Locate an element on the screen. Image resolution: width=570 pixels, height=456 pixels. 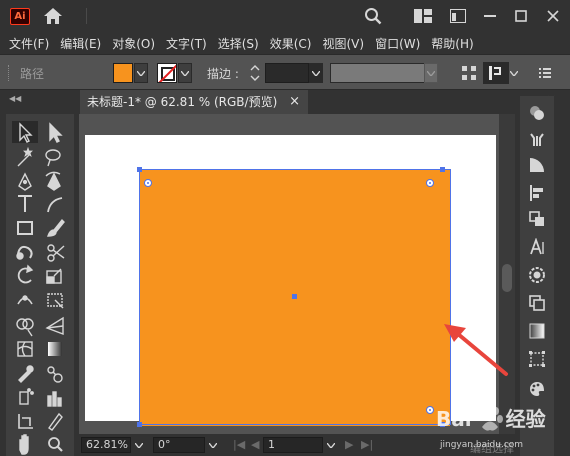
previous-artboard-button: ◀ is located at coordinates (253, 445).